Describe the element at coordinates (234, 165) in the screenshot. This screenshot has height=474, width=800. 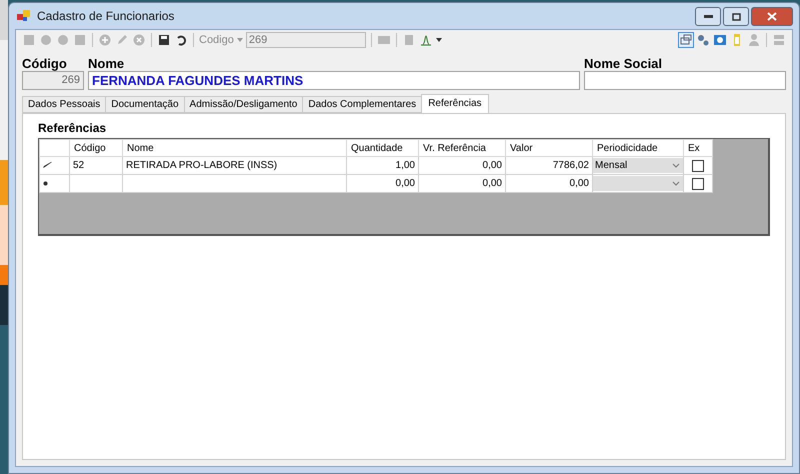
I see `table-cell: RETIRADA PRO-LABORE (INSS)` at that location.